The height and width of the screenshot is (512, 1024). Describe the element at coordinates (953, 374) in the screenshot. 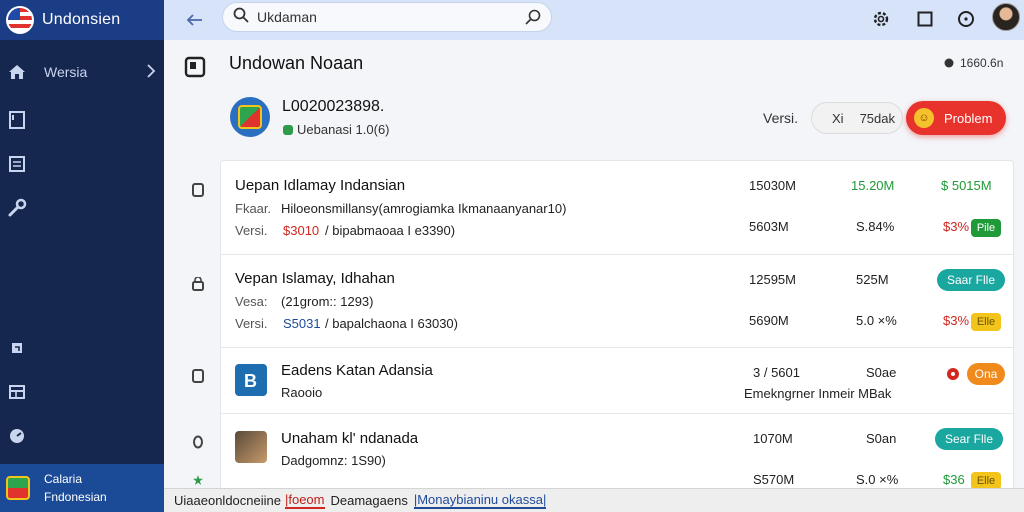

I see `alert-dot-icon` at that location.